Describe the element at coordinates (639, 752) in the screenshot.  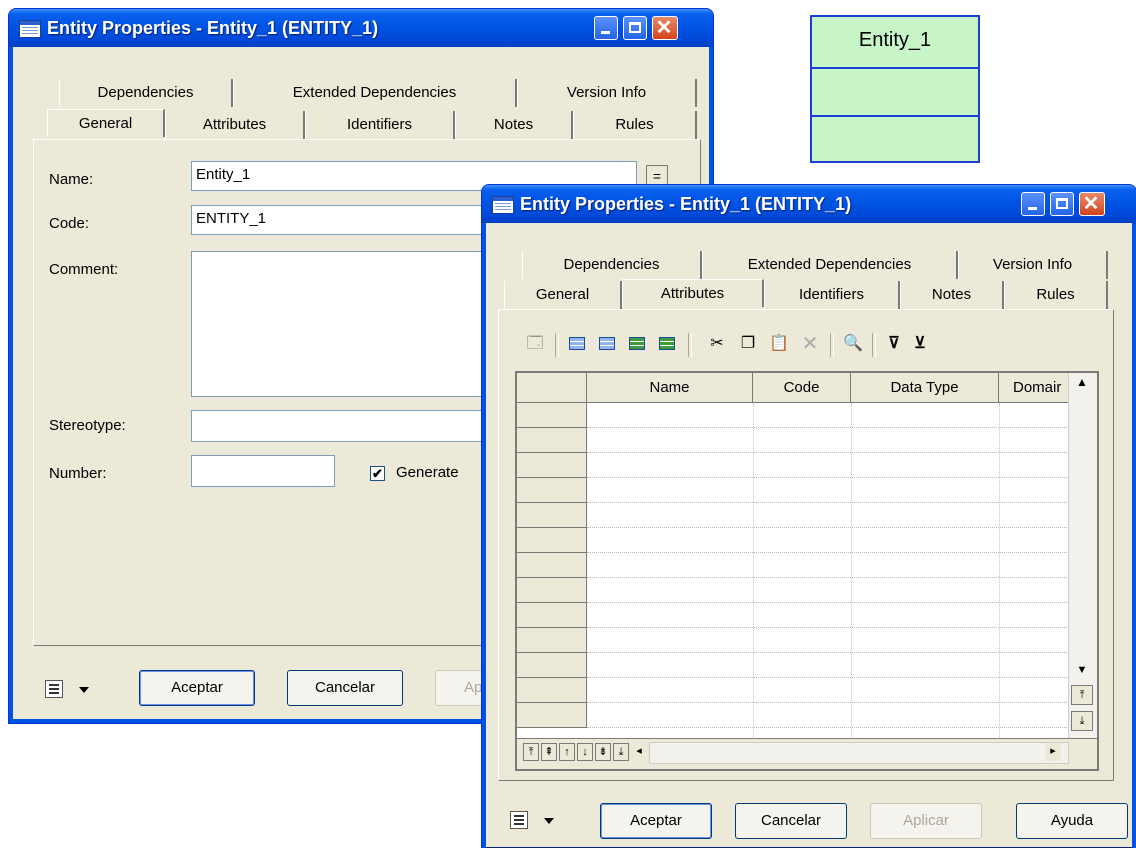
I see `scroll-left-button: ◂` at that location.